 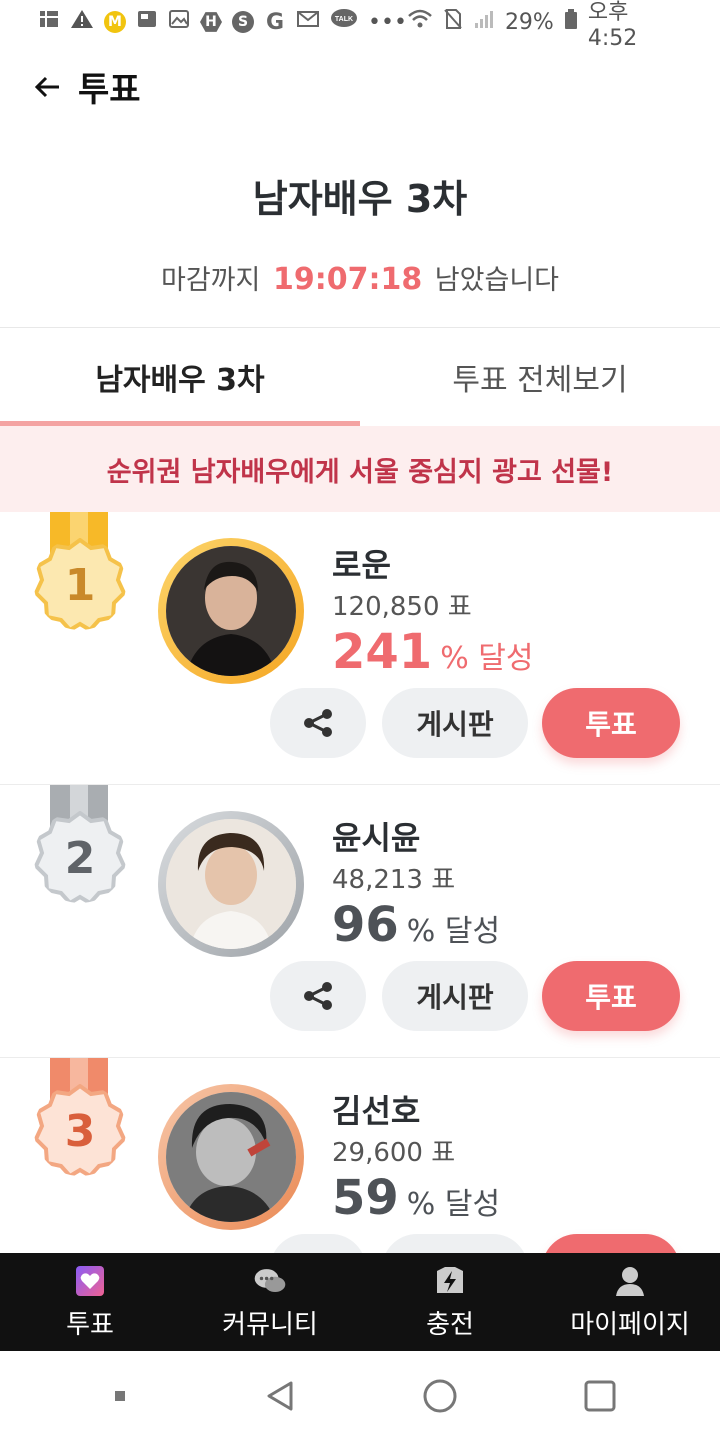 I want to click on svg-text: 3, so click(x=80, y=1131).